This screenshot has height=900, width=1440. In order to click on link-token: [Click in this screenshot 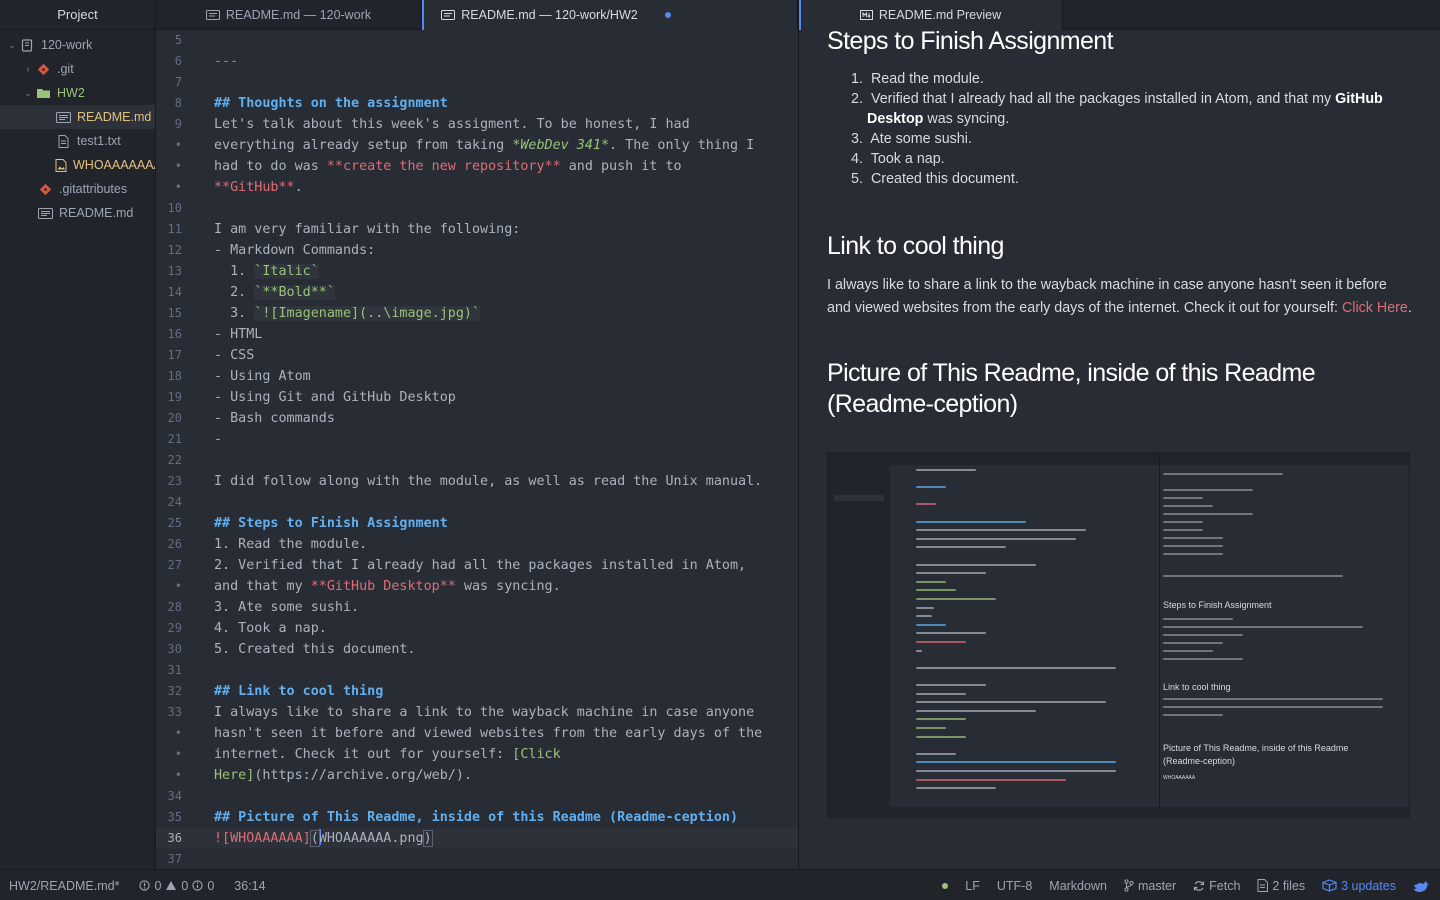, I will do `click(536, 754)`.